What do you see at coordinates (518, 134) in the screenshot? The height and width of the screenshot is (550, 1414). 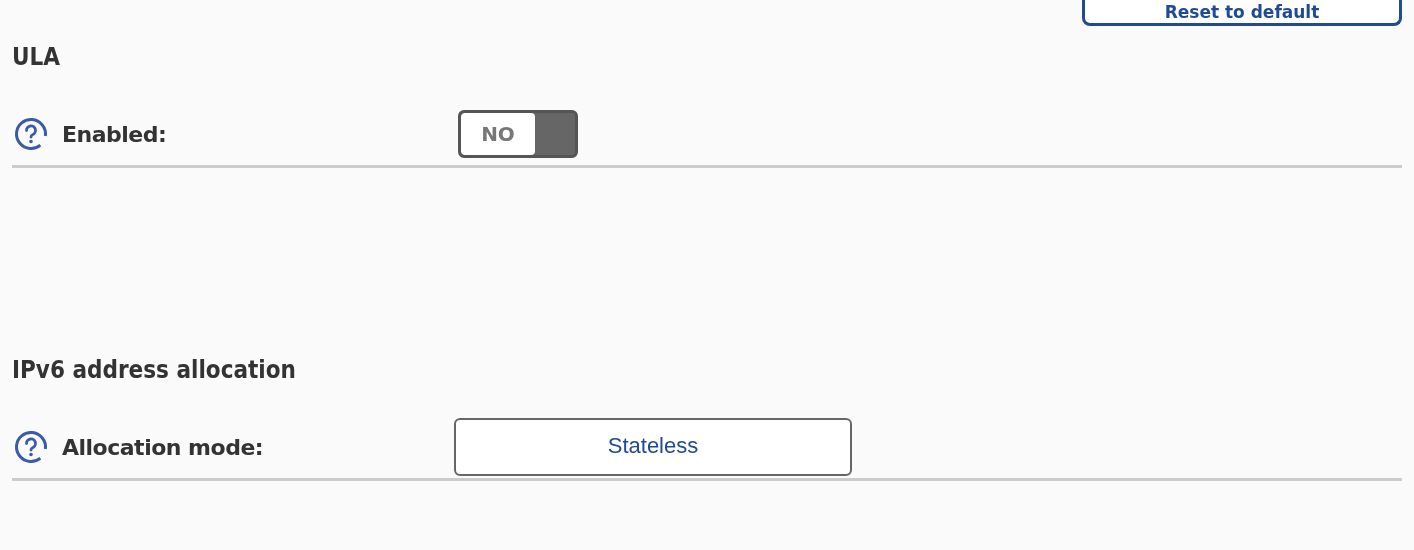 I see `toggle-switch: NO` at bounding box center [518, 134].